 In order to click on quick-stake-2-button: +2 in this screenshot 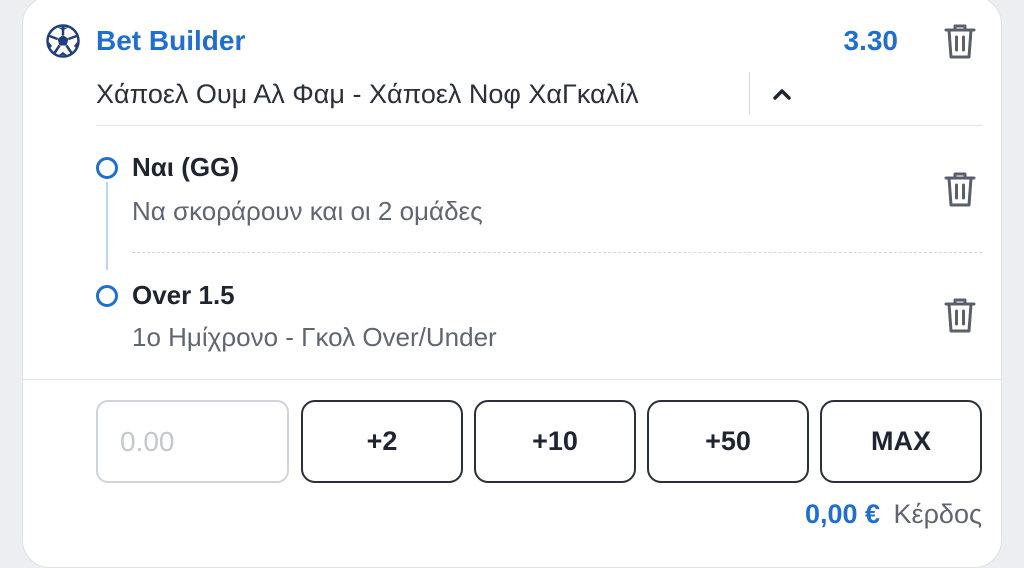, I will do `click(382, 441)`.